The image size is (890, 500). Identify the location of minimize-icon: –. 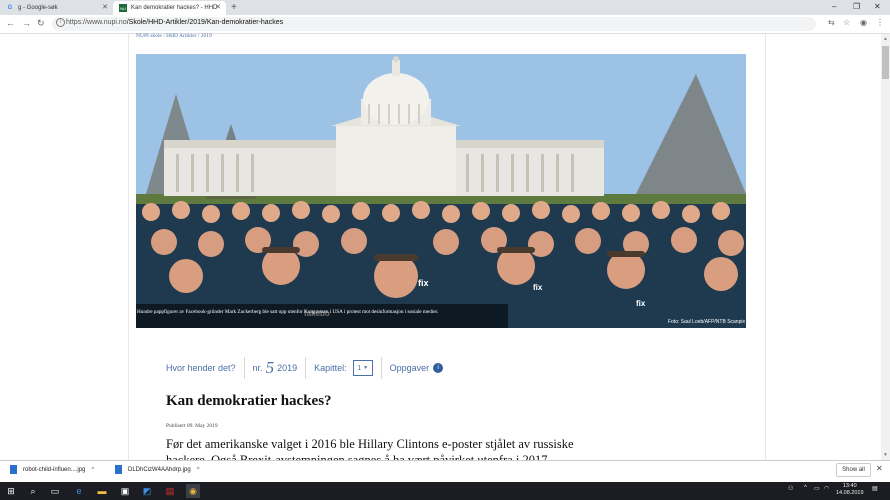
(834, 6).